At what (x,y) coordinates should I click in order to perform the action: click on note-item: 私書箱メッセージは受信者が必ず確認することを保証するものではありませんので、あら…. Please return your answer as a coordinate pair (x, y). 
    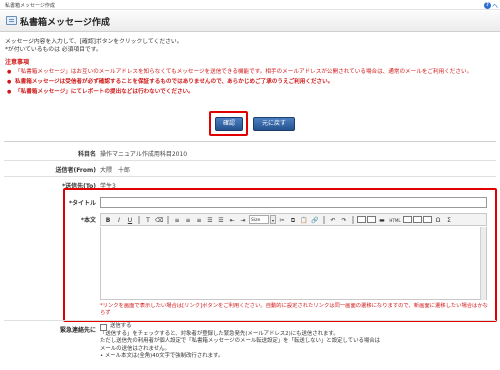
    Looking at the image, I should click on (250, 82).